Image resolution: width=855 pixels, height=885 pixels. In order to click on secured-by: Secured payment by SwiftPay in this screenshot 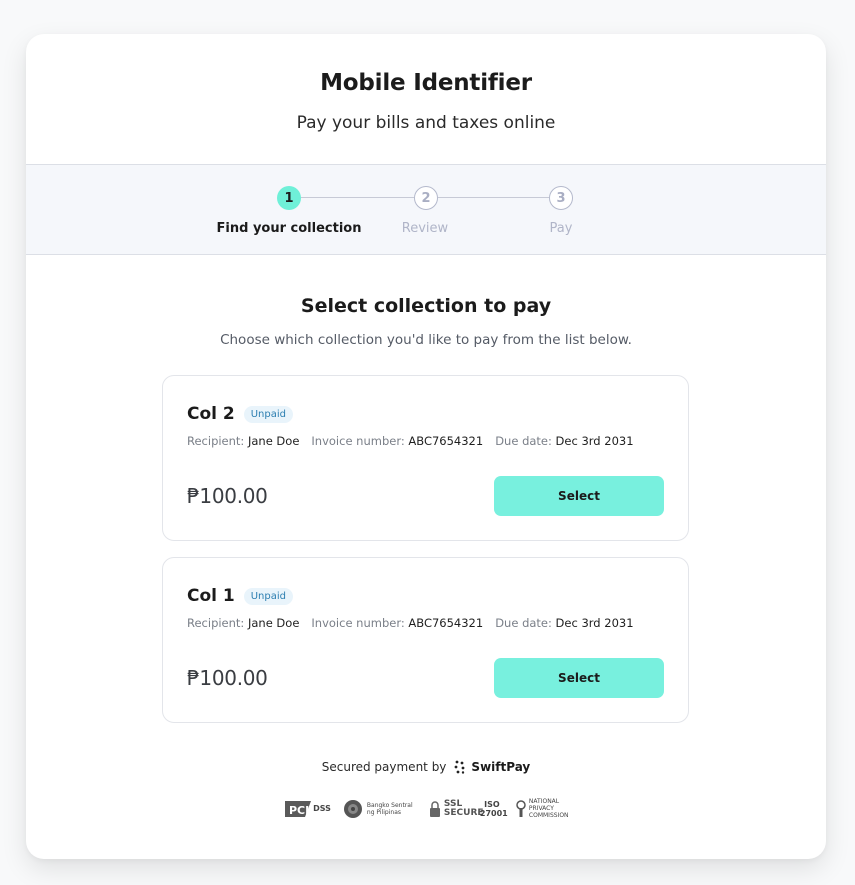, I will do `click(426, 767)`.